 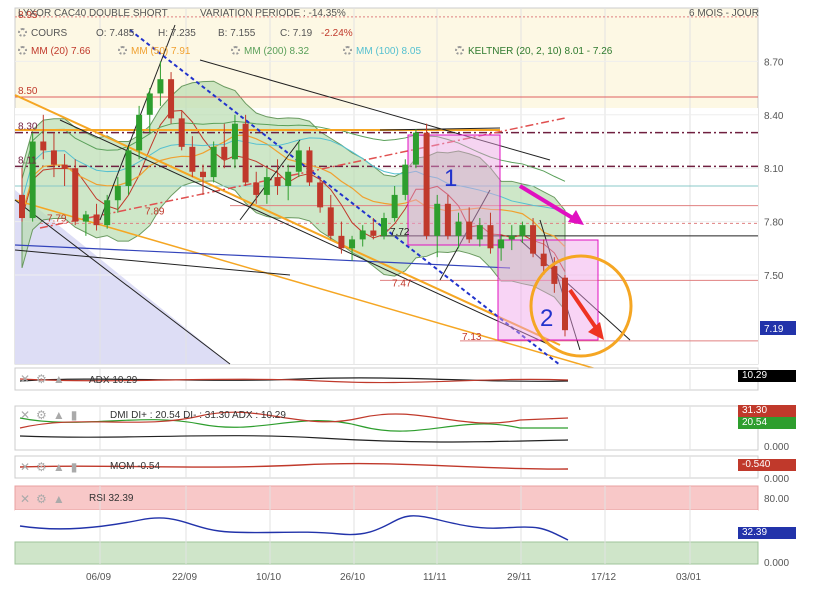 What do you see at coordinates (198, 415) in the screenshot?
I see `dmi-label: DMI DI+ : 20.54 DI- : 31.30 ADX : 10.29` at bounding box center [198, 415].